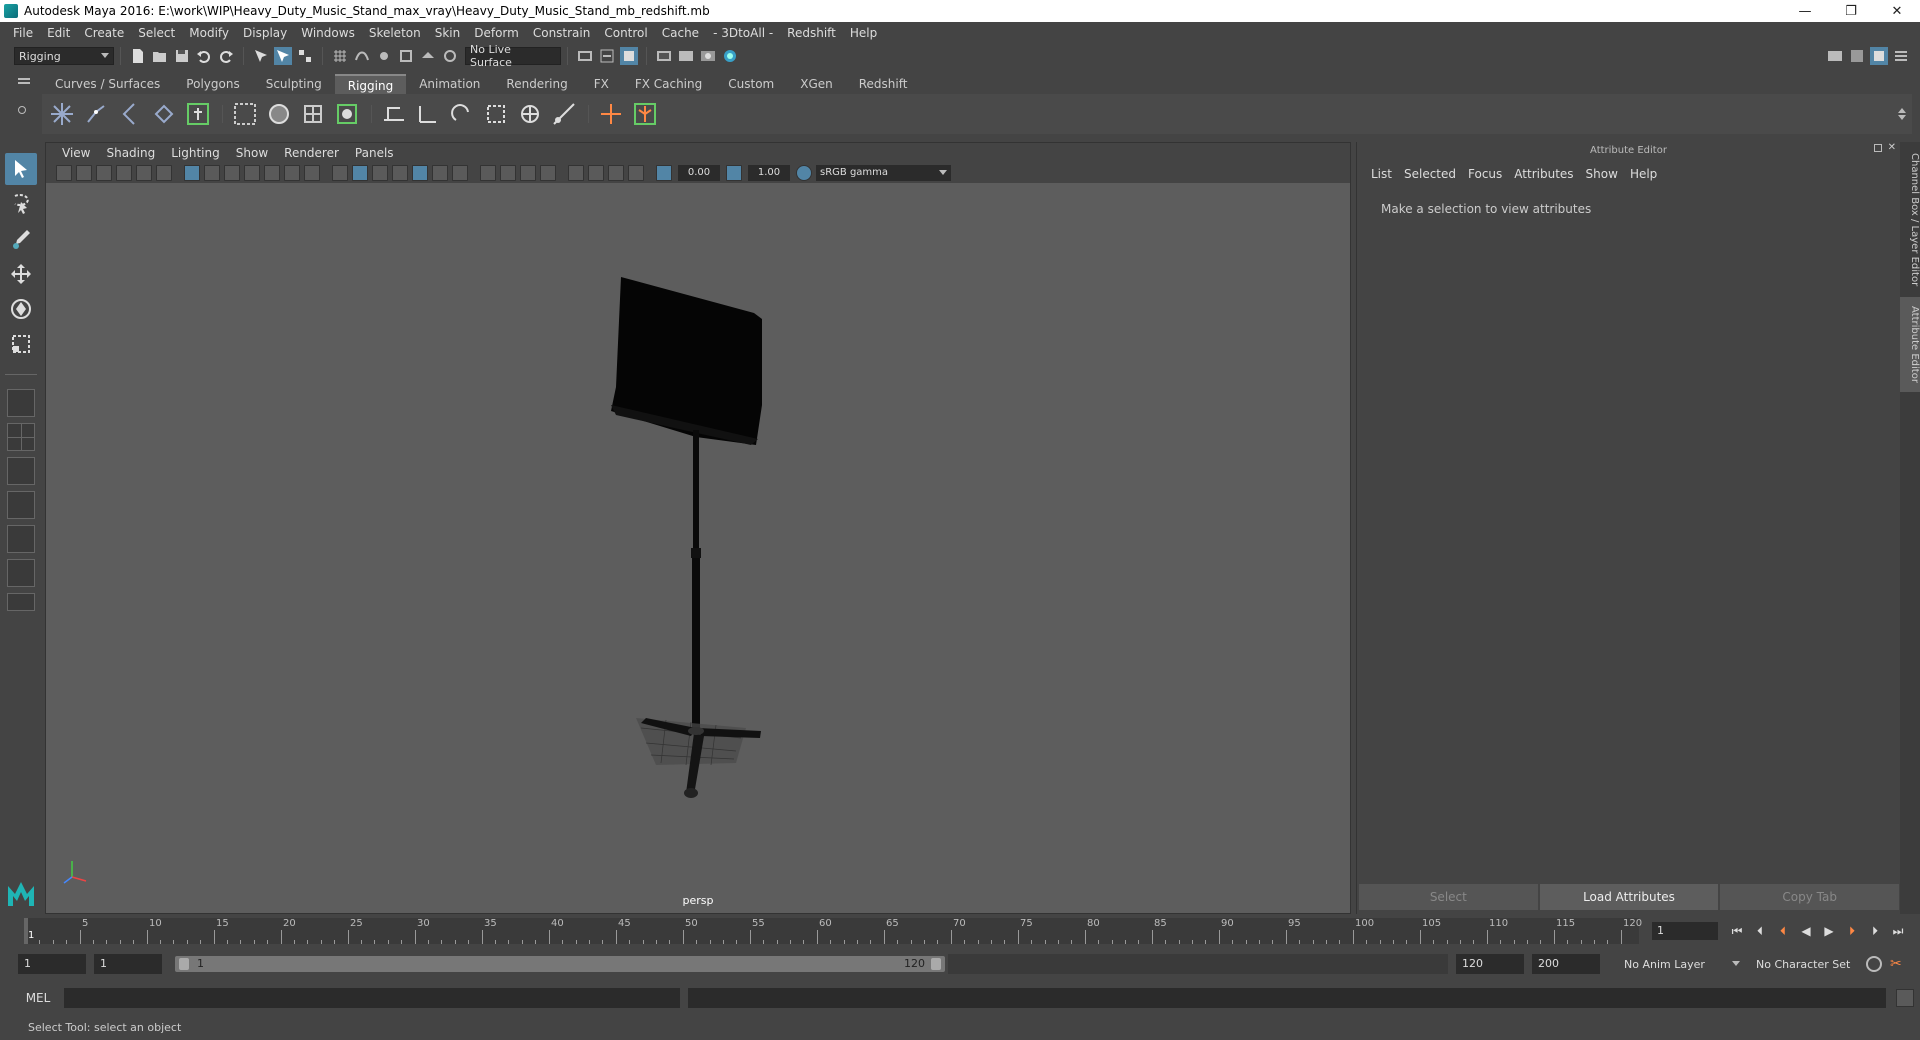 The height and width of the screenshot is (1040, 1920). Describe the element at coordinates (428, 114) in the screenshot. I see `aim-constraint-icon` at that location.